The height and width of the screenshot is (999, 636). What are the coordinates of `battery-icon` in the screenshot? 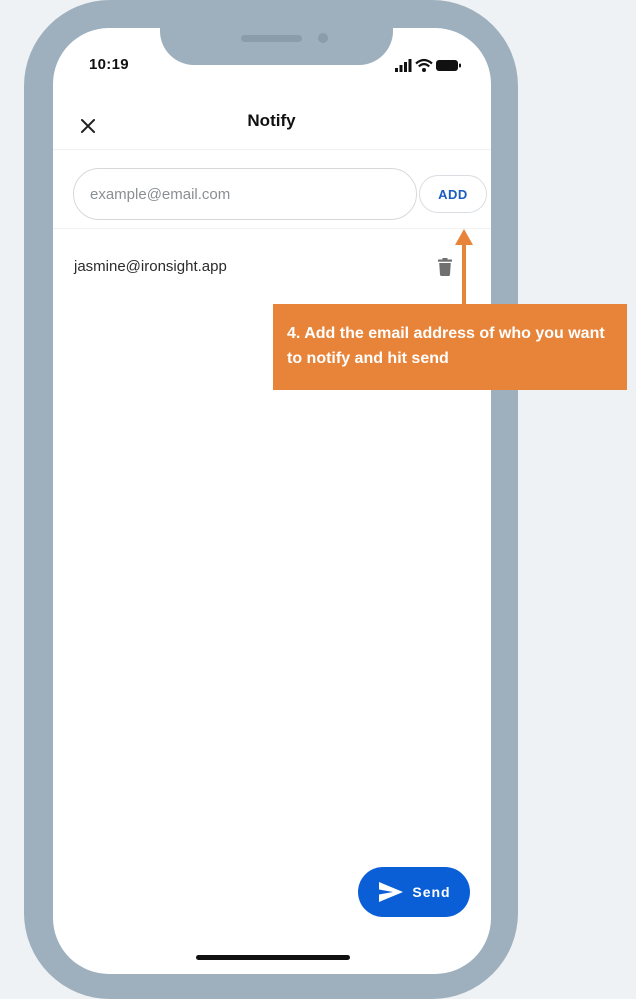 It's located at (448, 65).